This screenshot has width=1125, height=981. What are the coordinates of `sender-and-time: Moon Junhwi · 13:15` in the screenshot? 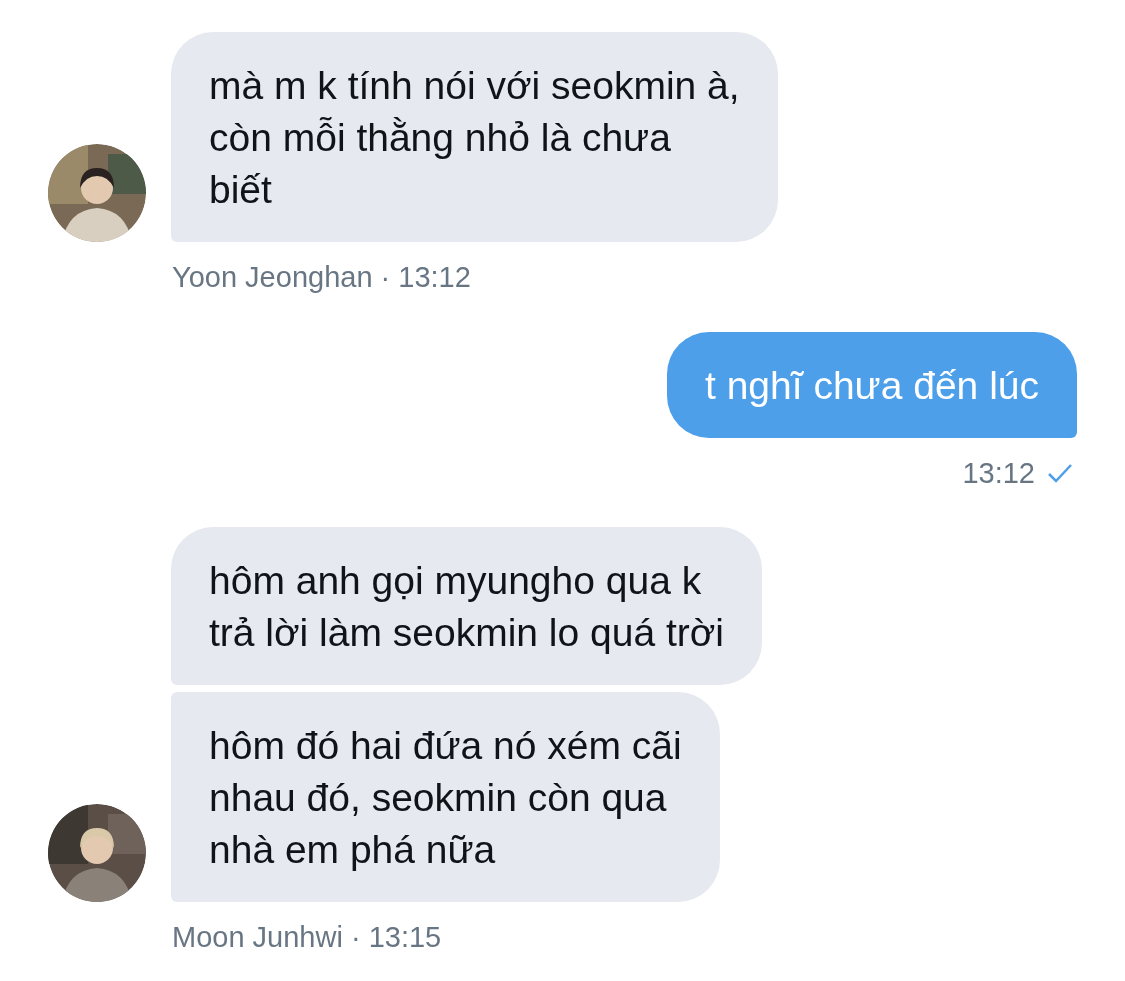 It's located at (307, 937).